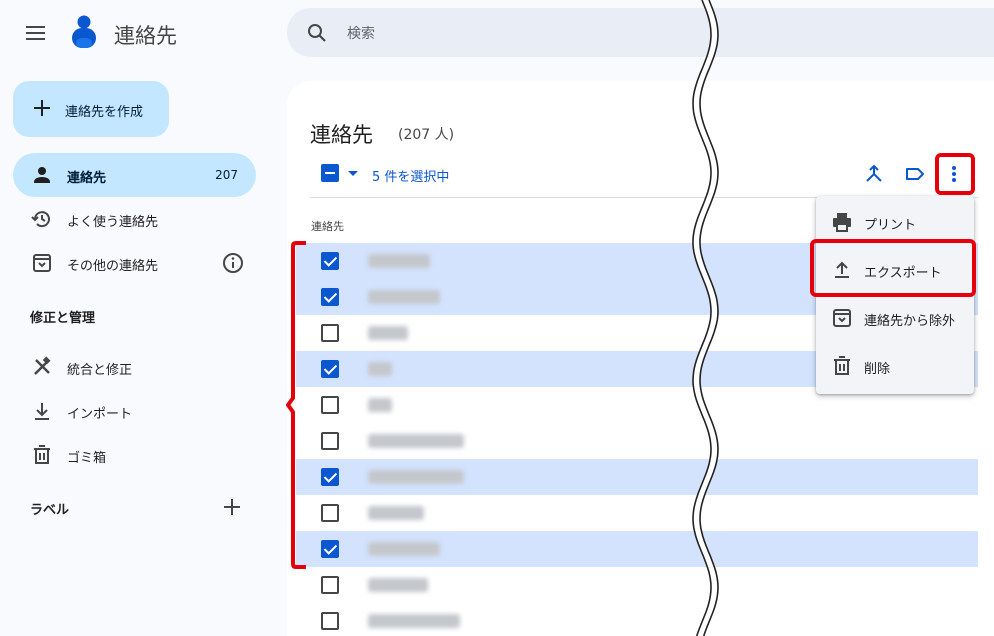 The width and height of the screenshot is (994, 636). Describe the element at coordinates (330, 173) in the screenshot. I see `select-all-checkbox` at that location.